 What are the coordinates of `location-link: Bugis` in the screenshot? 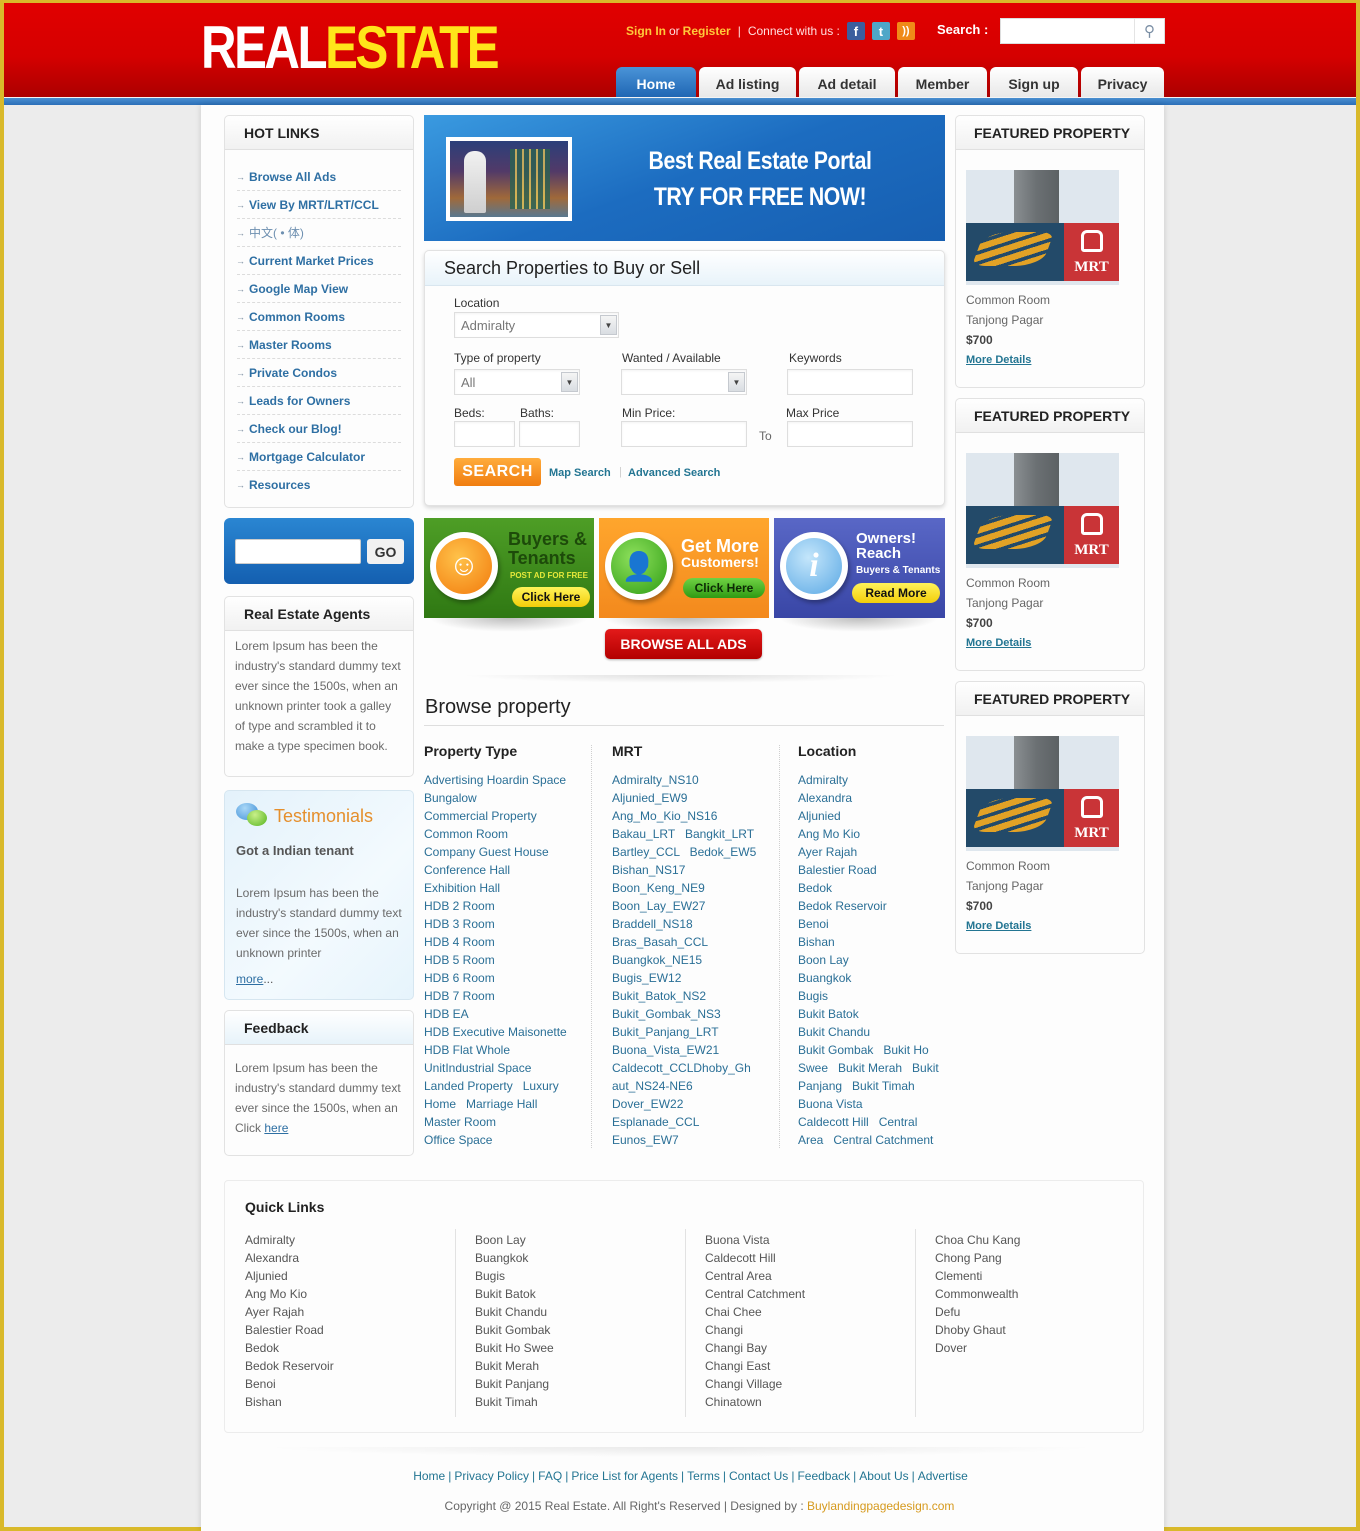 It's located at (873, 996).